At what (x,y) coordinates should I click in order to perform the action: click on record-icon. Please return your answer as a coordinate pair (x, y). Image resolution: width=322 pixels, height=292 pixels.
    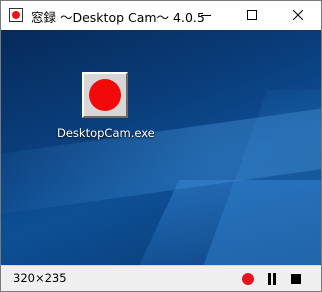
    Looking at the image, I should click on (248, 279).